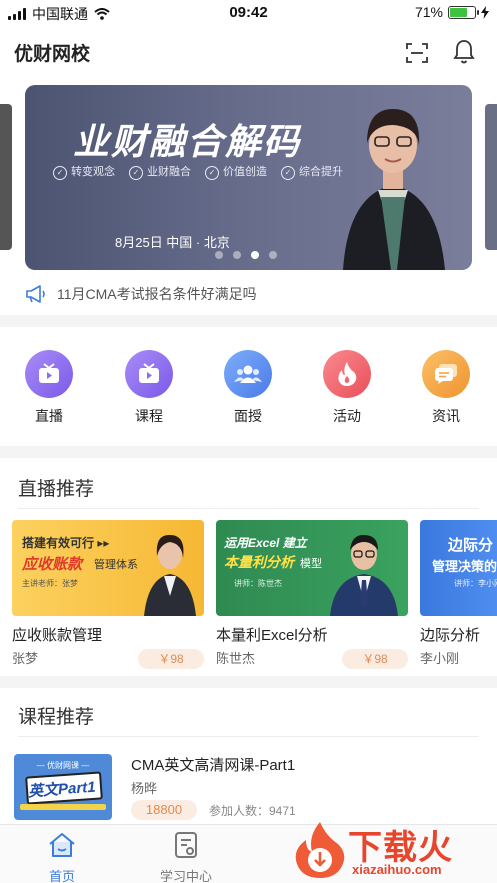 The width and height of the screenshot is (497, 883). What do you see at coordinates (491, 177) in the screenshot?
I see `banner-next-peek` at bounding box center [491, 177].